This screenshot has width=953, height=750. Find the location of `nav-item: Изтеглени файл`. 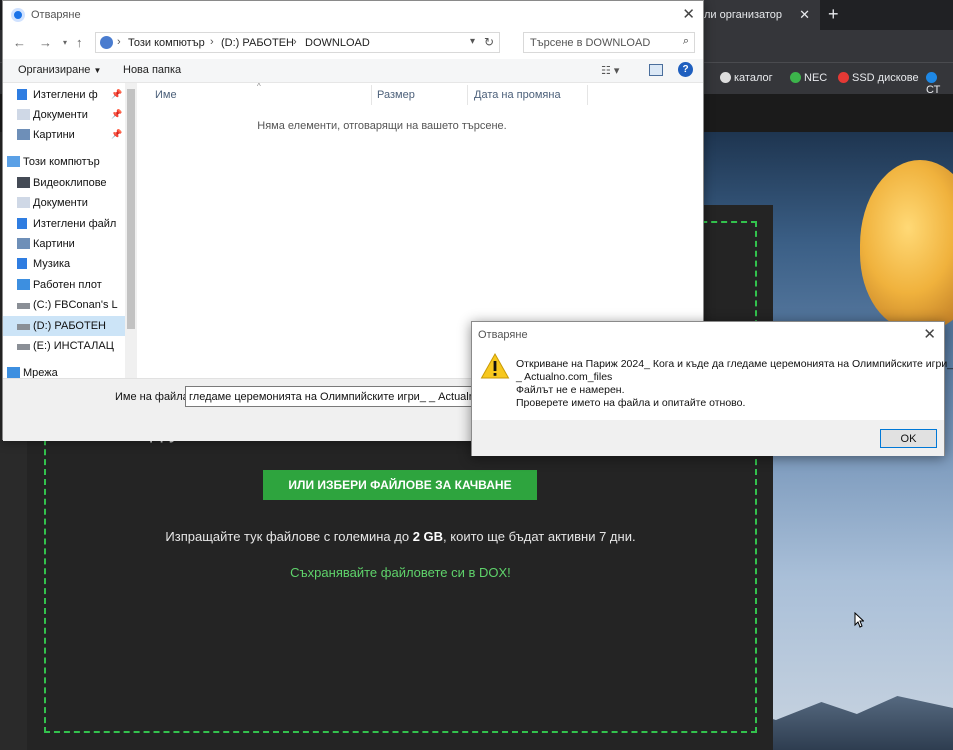

nav-item: Изтеглени файл is located at coordinates (64, 224).